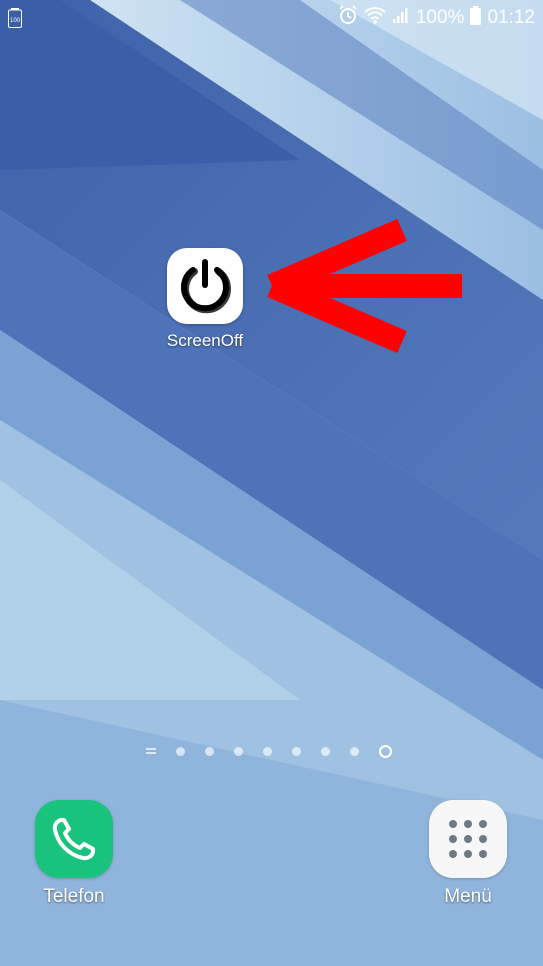  What do you see at coordinates (205, 286) in the screenshot?
I see `power-icon` at bounding box center [205, 286].